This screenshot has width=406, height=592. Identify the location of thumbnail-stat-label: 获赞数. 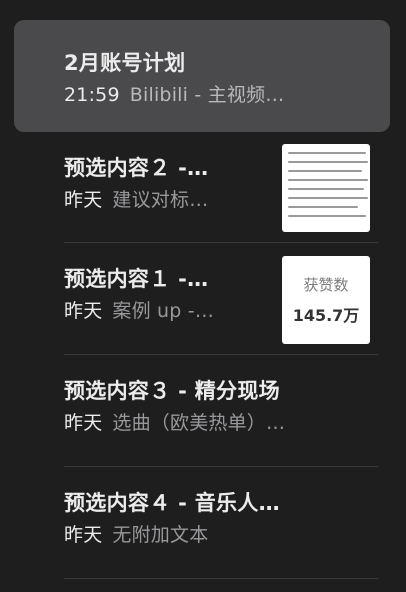
(326, 285).